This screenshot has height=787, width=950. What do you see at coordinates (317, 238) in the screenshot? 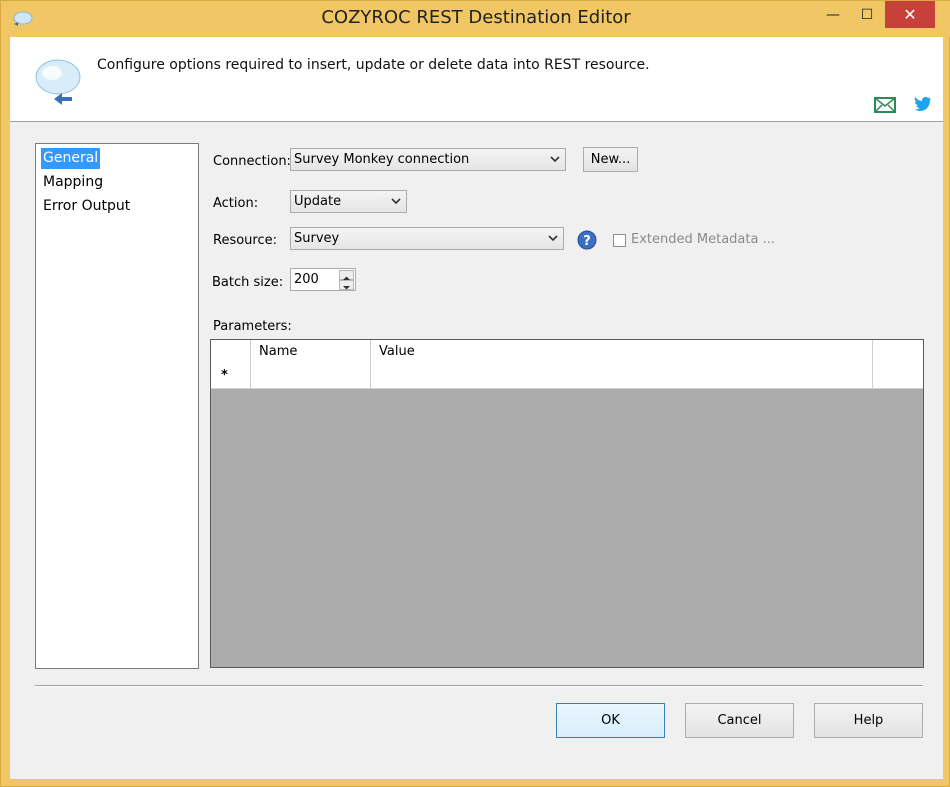
I see `resource-value: Survey` at bounding box center [317, 238].